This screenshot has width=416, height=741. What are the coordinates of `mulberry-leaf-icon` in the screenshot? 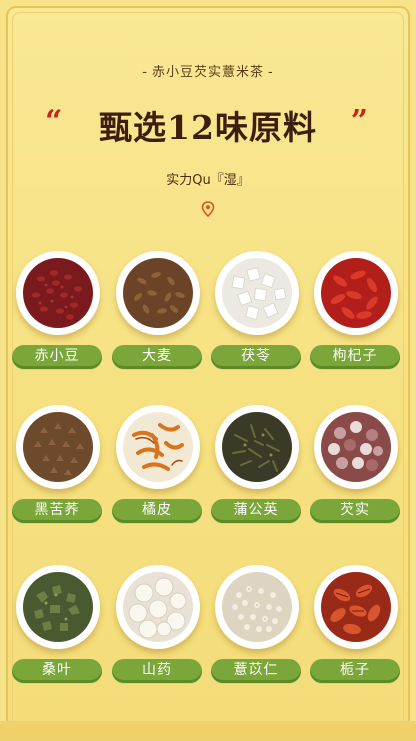 It's located at (58, 607).